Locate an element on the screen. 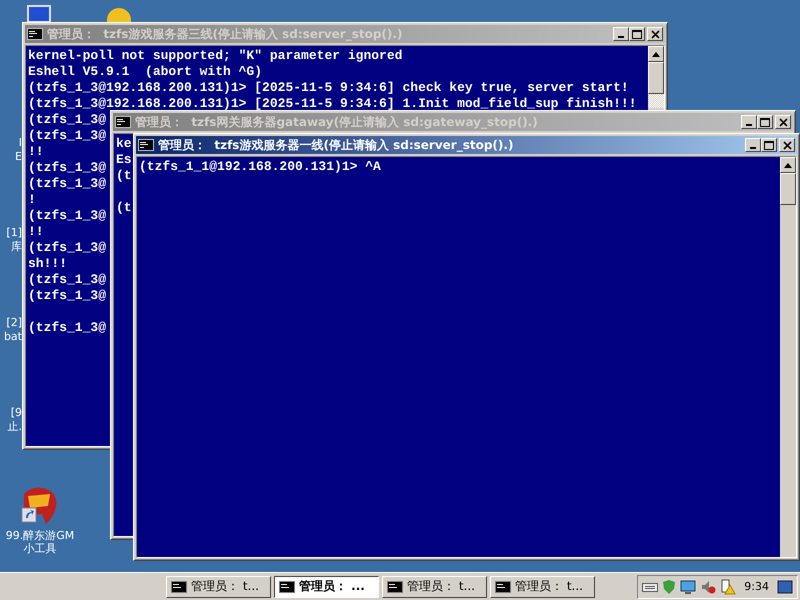 This screenshot has height=600, width=800. console-line: Eshell V5.9.1 (abort with ^G) is located at coordinates (145, 72).